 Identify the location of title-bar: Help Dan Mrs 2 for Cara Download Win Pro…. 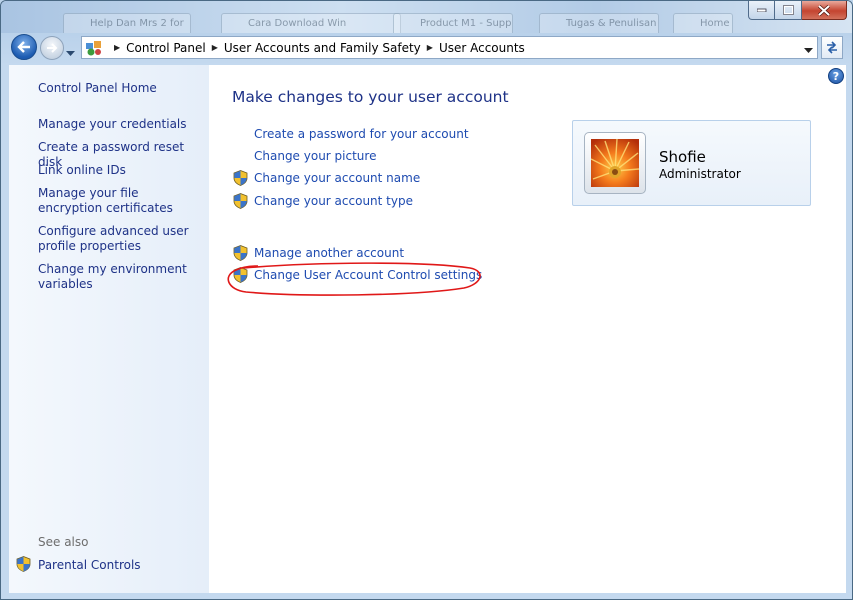
(426, 17).